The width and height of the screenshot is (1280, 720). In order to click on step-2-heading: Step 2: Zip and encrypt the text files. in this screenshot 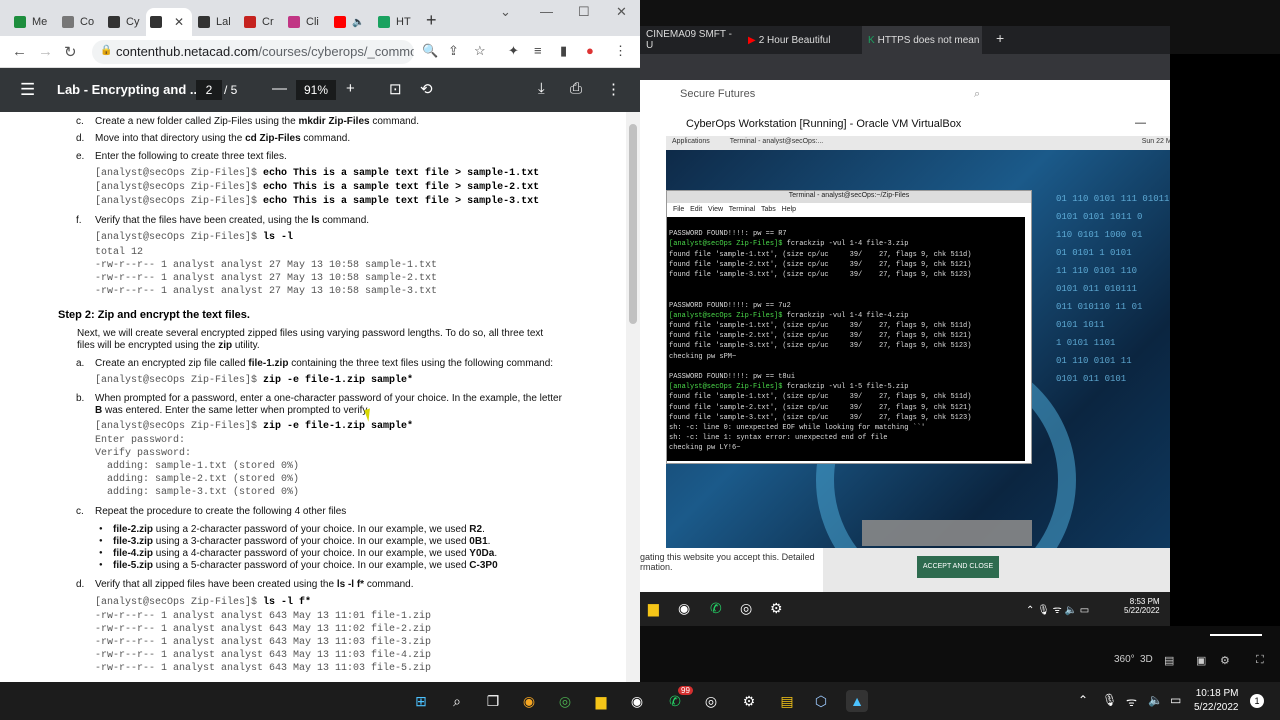, I will do `click(154, 315)`.